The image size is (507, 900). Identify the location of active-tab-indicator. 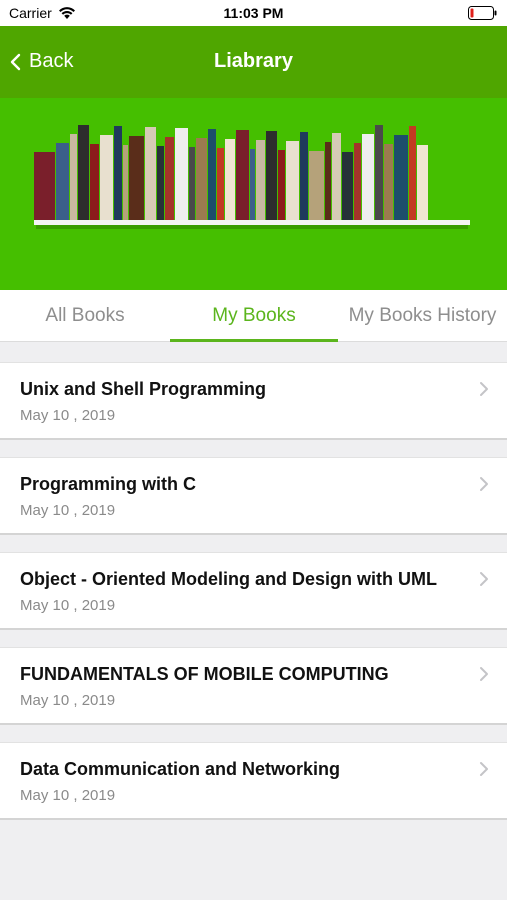
(254, 340).